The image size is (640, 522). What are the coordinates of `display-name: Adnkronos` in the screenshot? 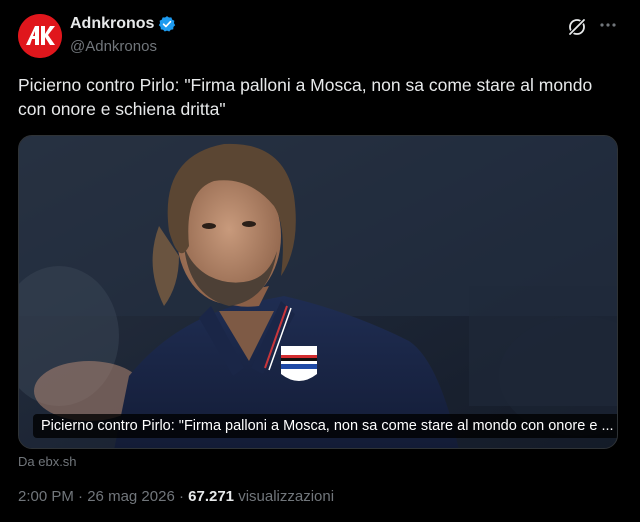 It's located at (112, 24).